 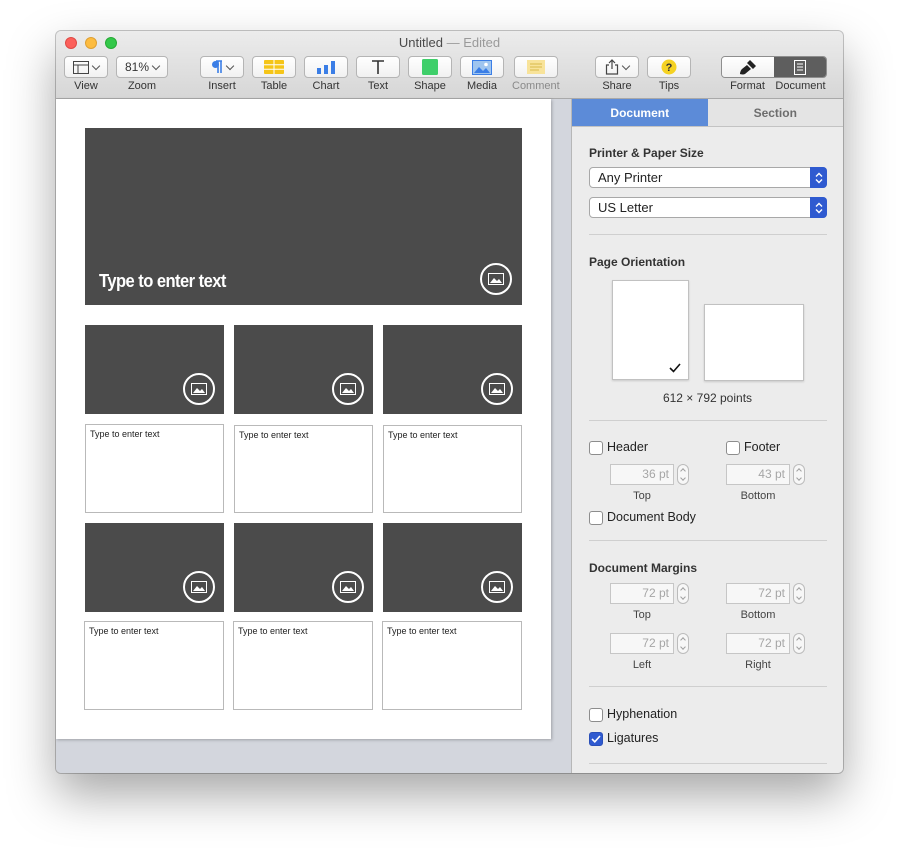 I want to click on hyphenation-label: Hyphenation, so click(x=642, y=714).